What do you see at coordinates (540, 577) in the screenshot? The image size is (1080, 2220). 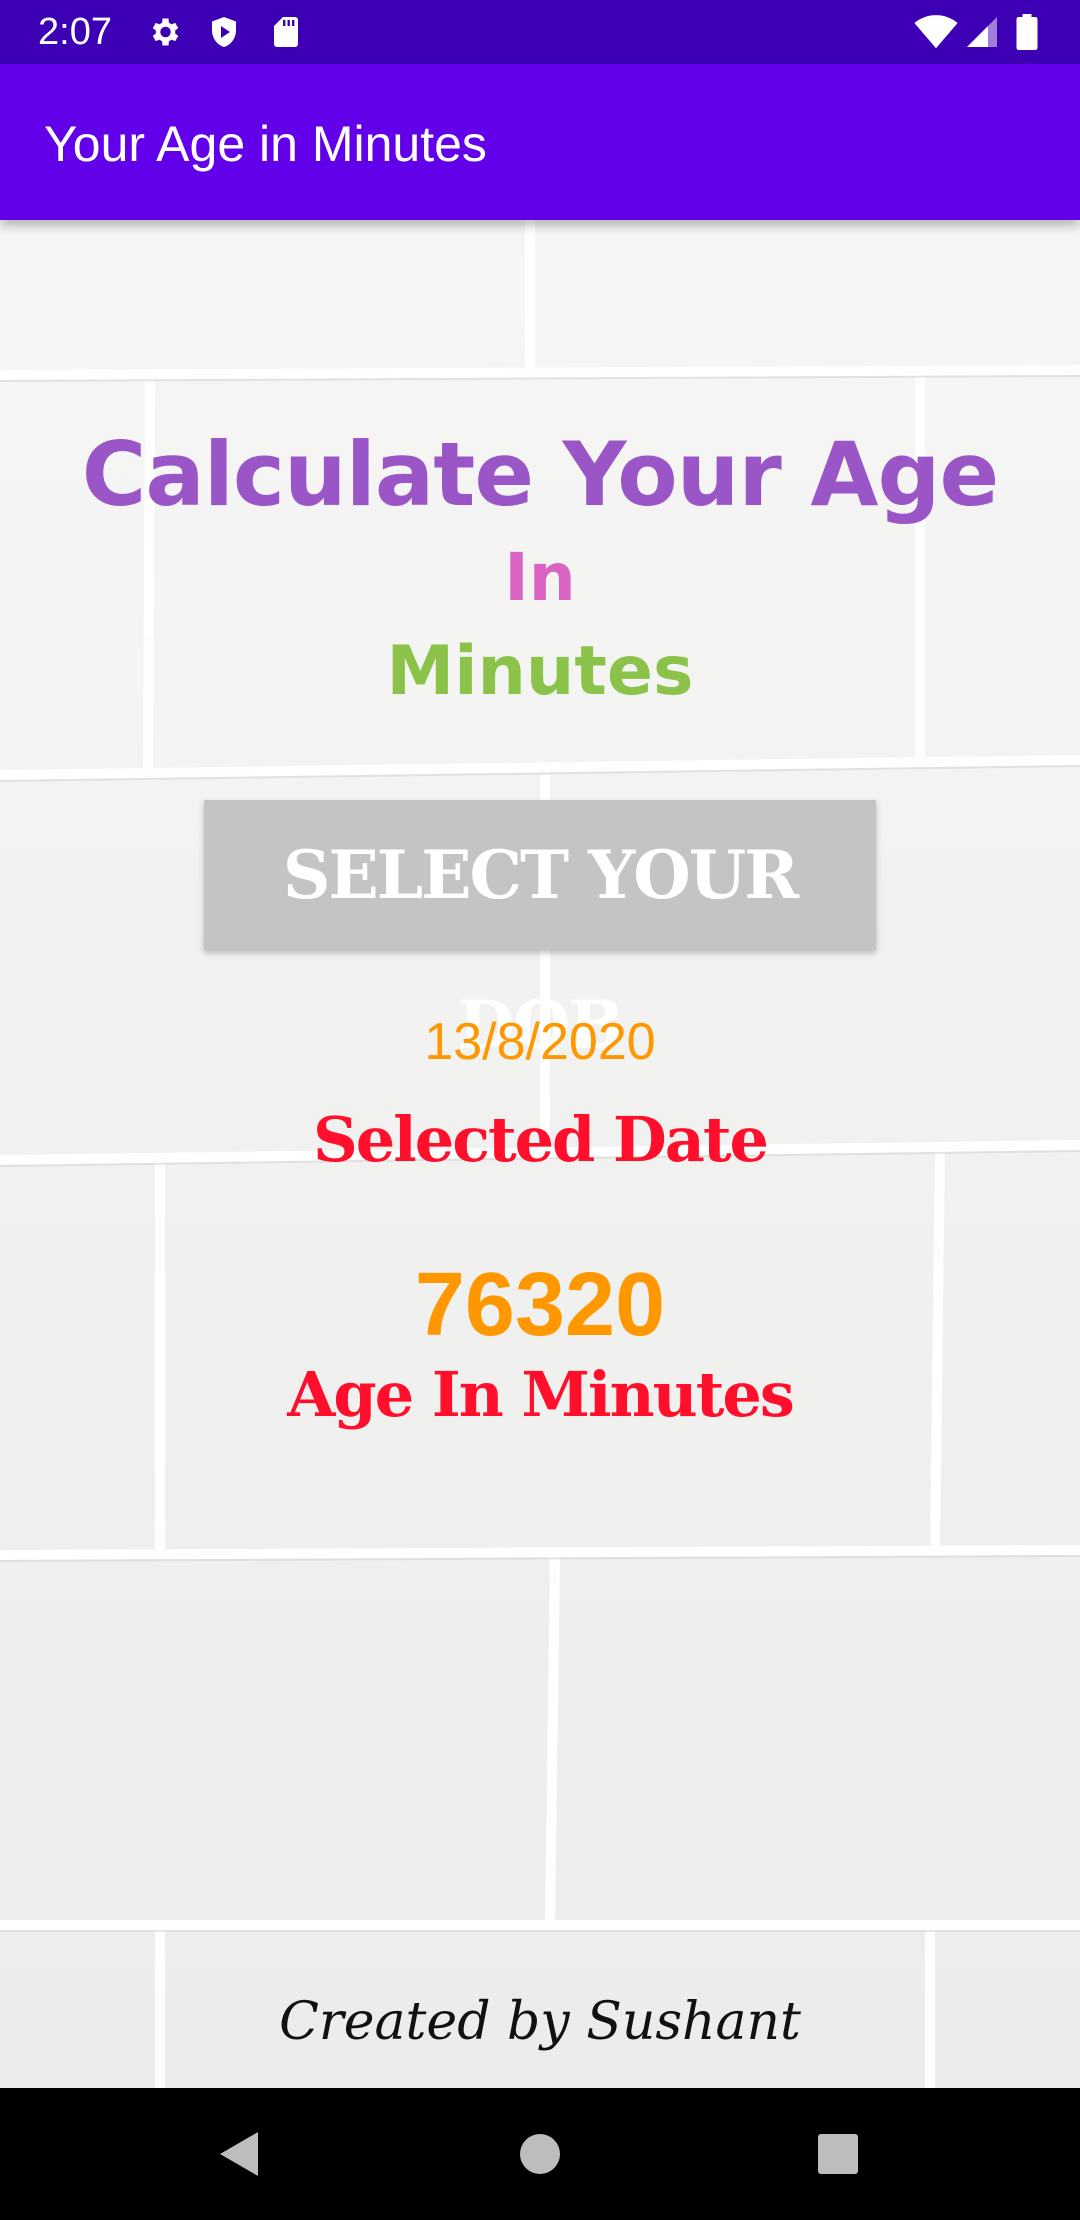 I see `headline-in: In` at bounding box center [540, 577].